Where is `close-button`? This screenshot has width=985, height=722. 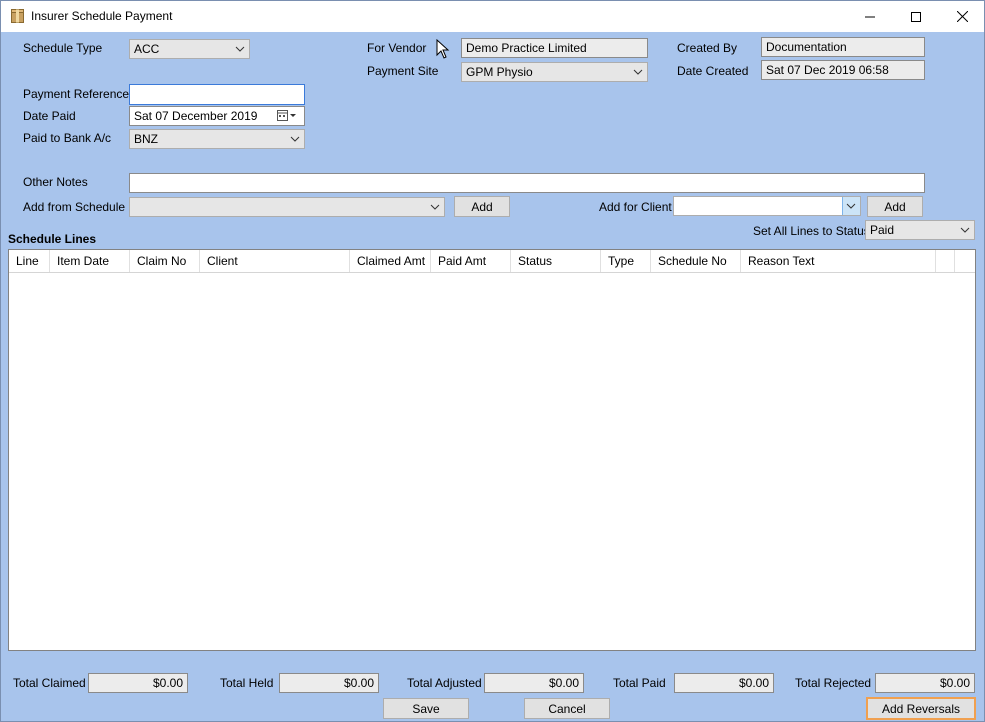 close-button is located at coordinates (962, 16).